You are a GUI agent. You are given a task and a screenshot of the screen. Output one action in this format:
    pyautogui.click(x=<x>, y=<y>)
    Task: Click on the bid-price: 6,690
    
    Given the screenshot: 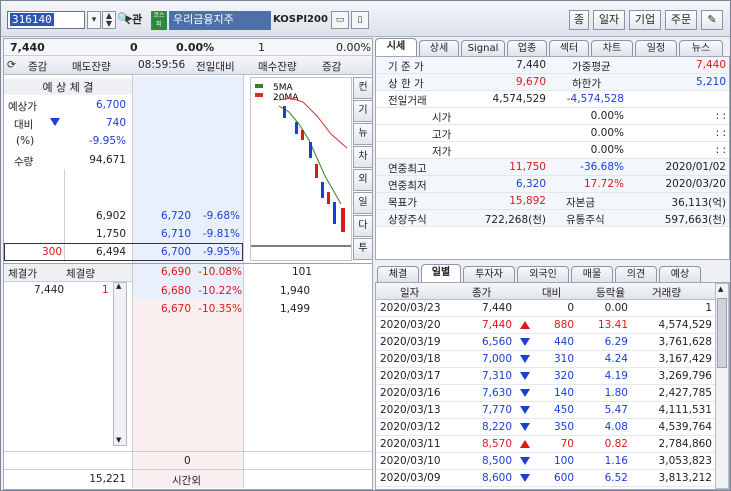 What is the action you would take?
    pyautogui.click(x=175, y=272)
    